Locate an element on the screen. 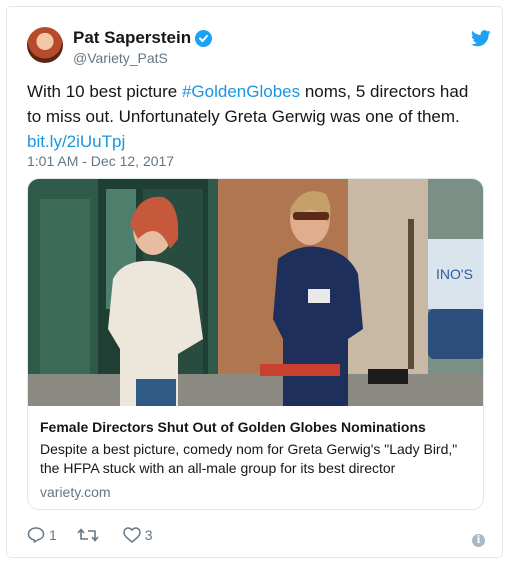 This screenshot has height=564, width=509. user-display-name-row: Pat Saperstein is located at coordinates (143, 38).